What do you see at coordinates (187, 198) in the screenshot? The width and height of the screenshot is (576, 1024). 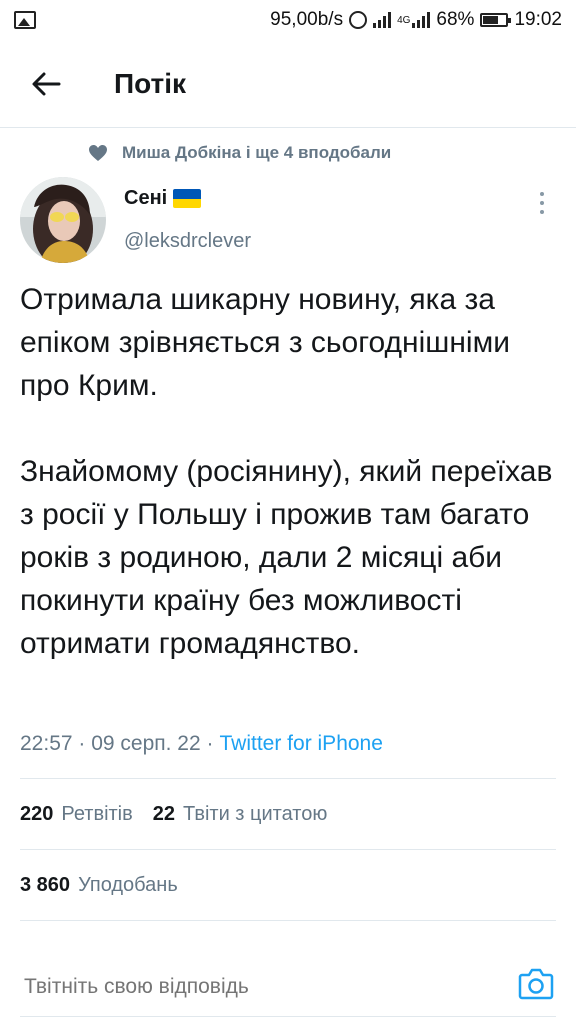 I see `ukraine-flag-icon` at bounding box center [187, 198].